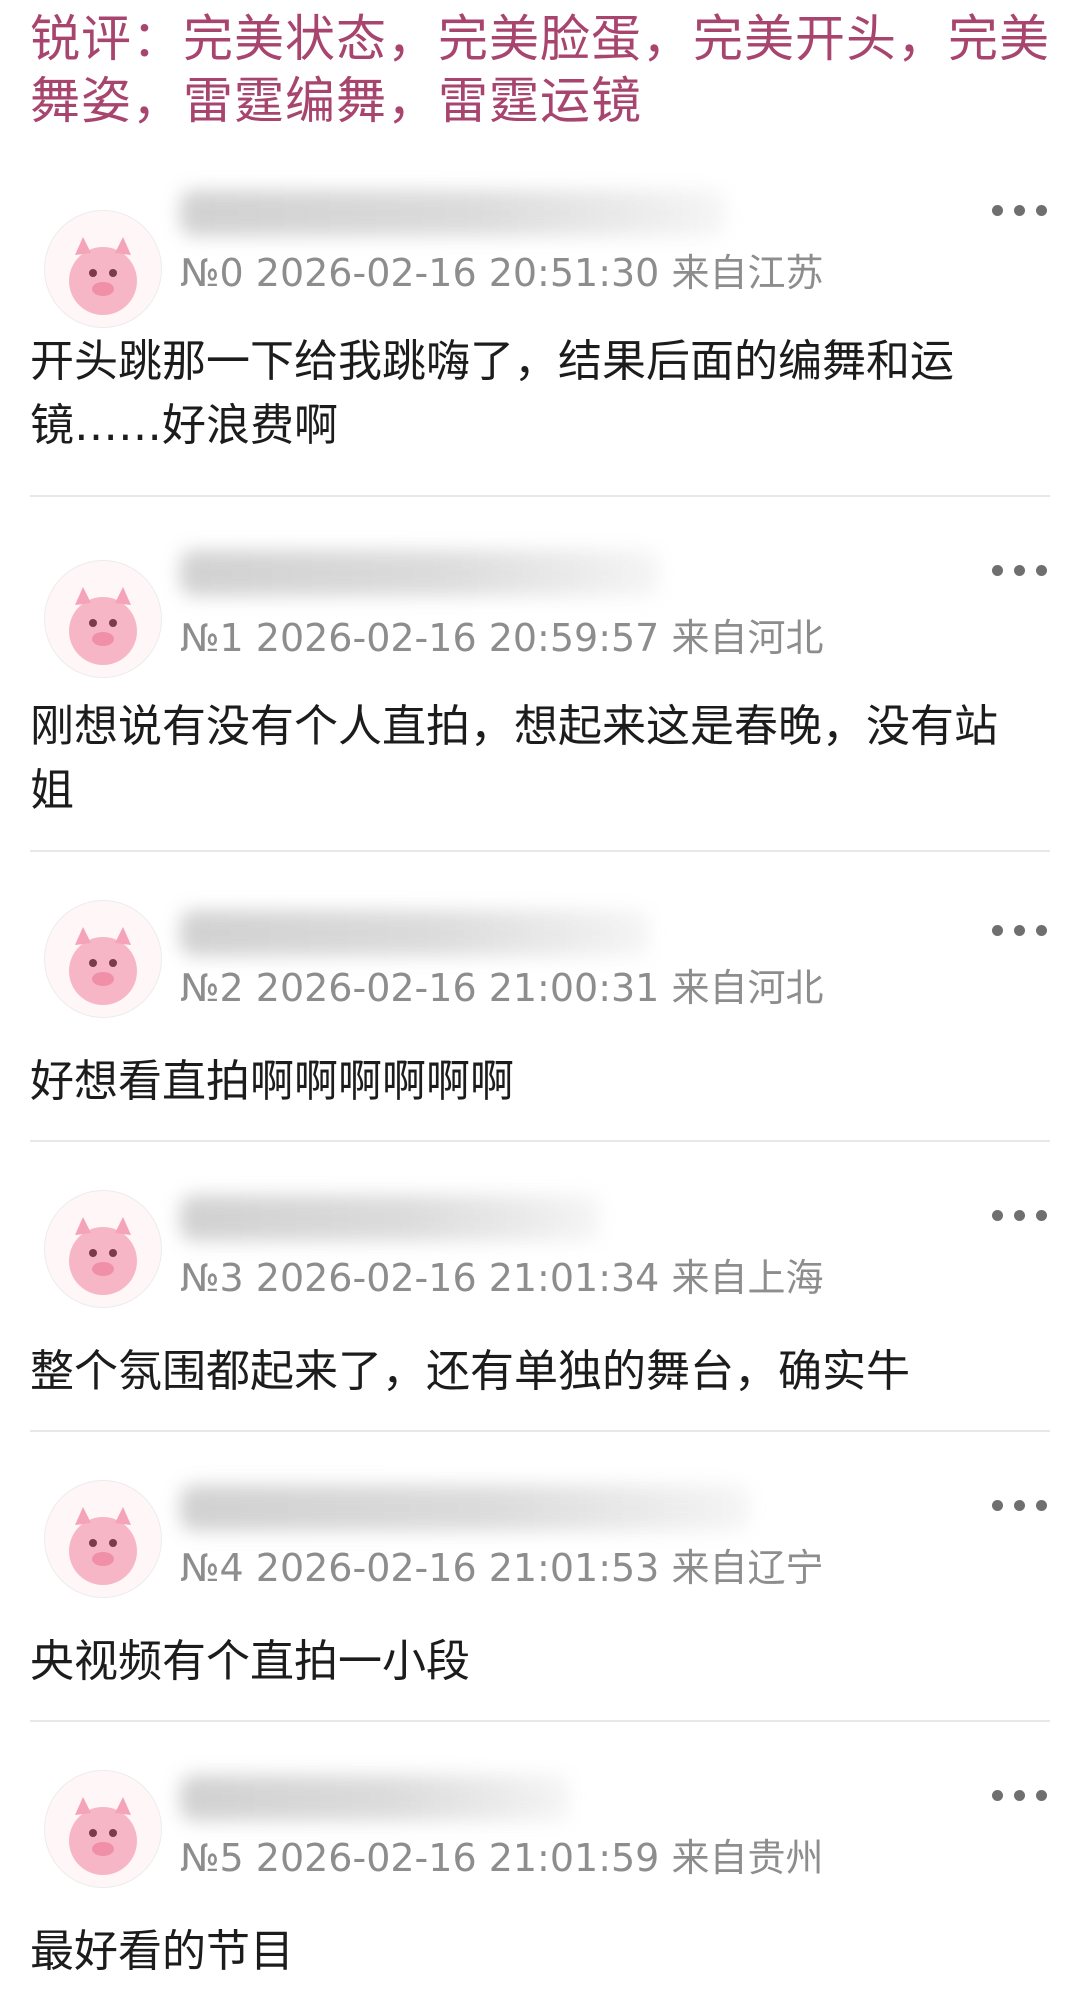 The width and height of the screenshot is (1080, 2004). I want to click on comment-meta: №0 2026-02-16 20:51:30 来自江苏, so click(502, 273).